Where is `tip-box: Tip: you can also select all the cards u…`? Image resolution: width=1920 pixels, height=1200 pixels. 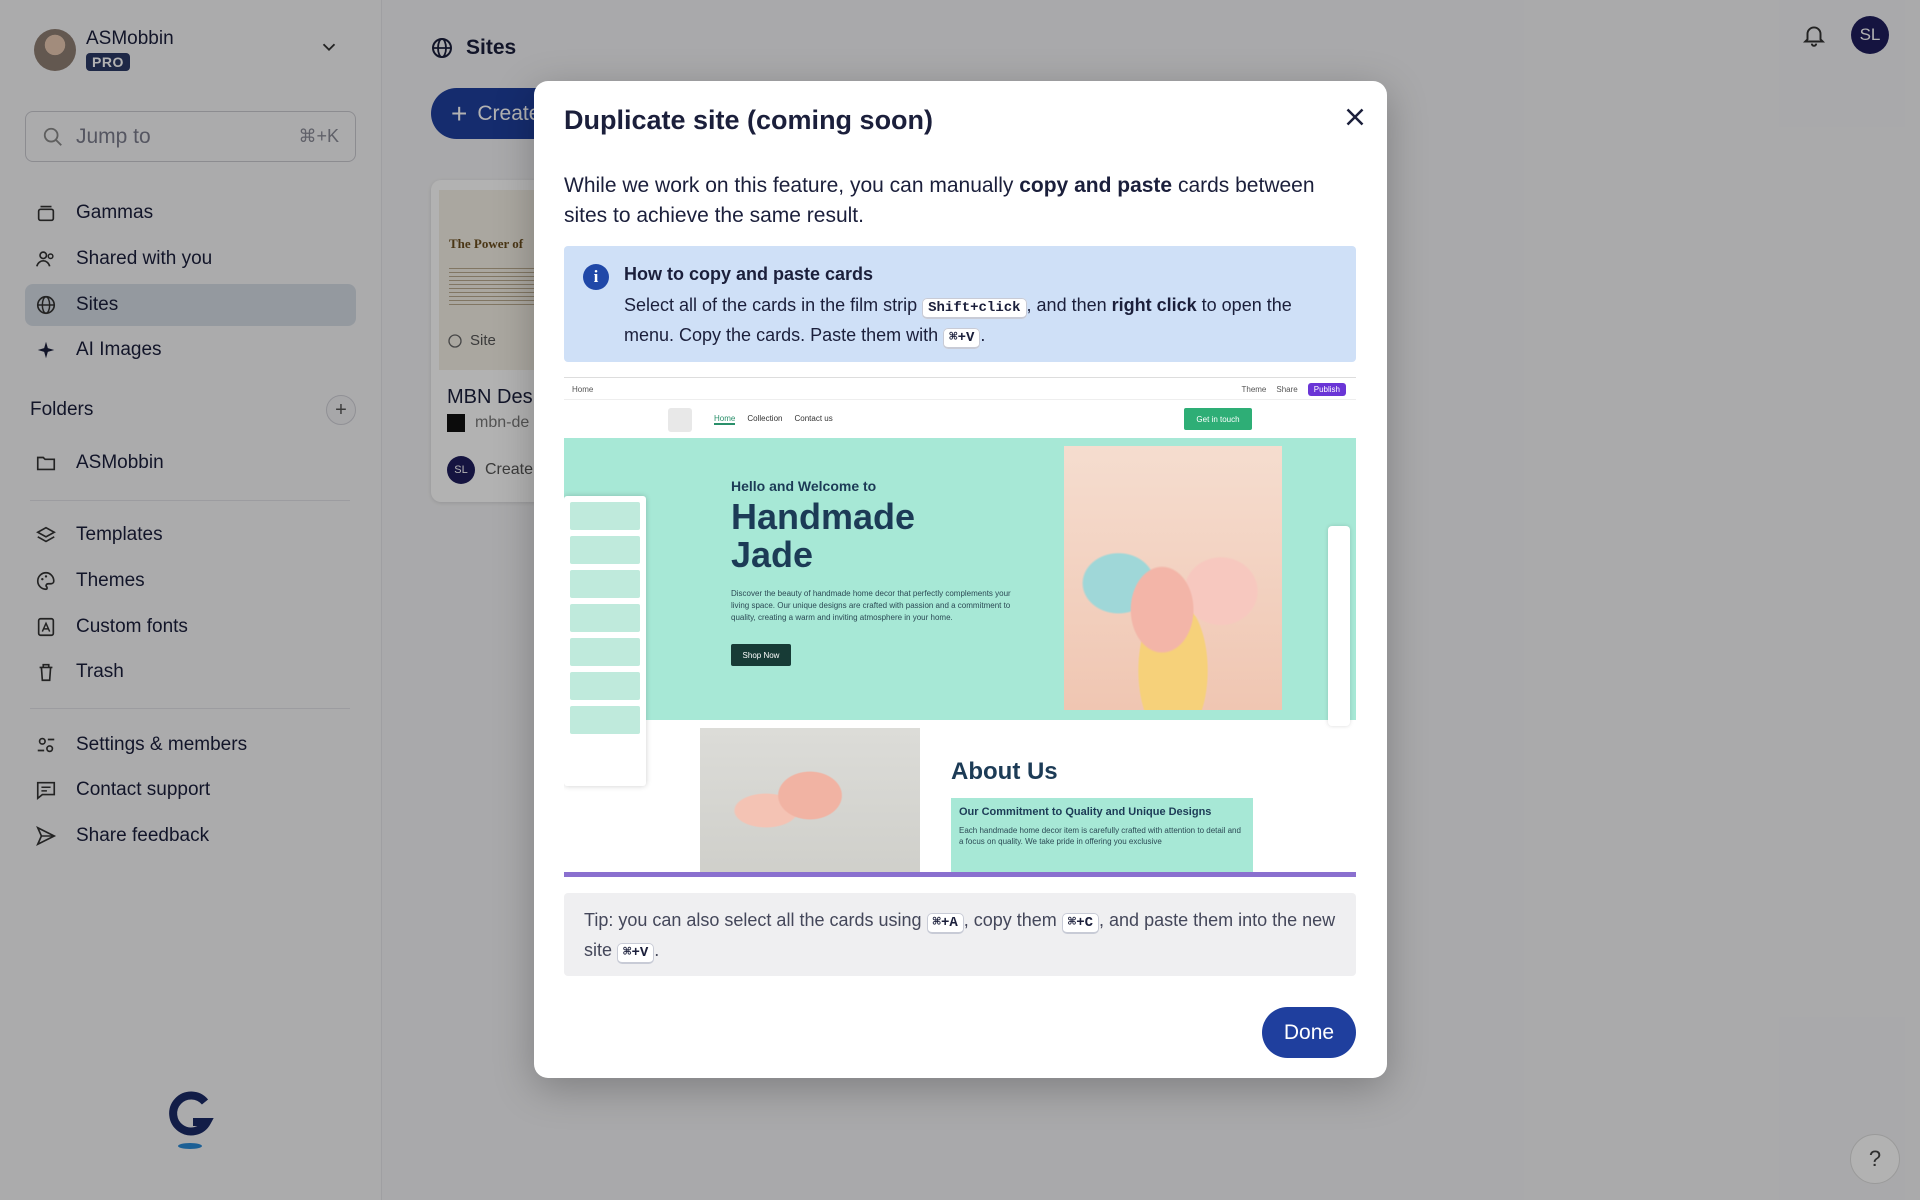 tip-box: Tip: you can also select all the cards u… is located at coordinates (960, 934).